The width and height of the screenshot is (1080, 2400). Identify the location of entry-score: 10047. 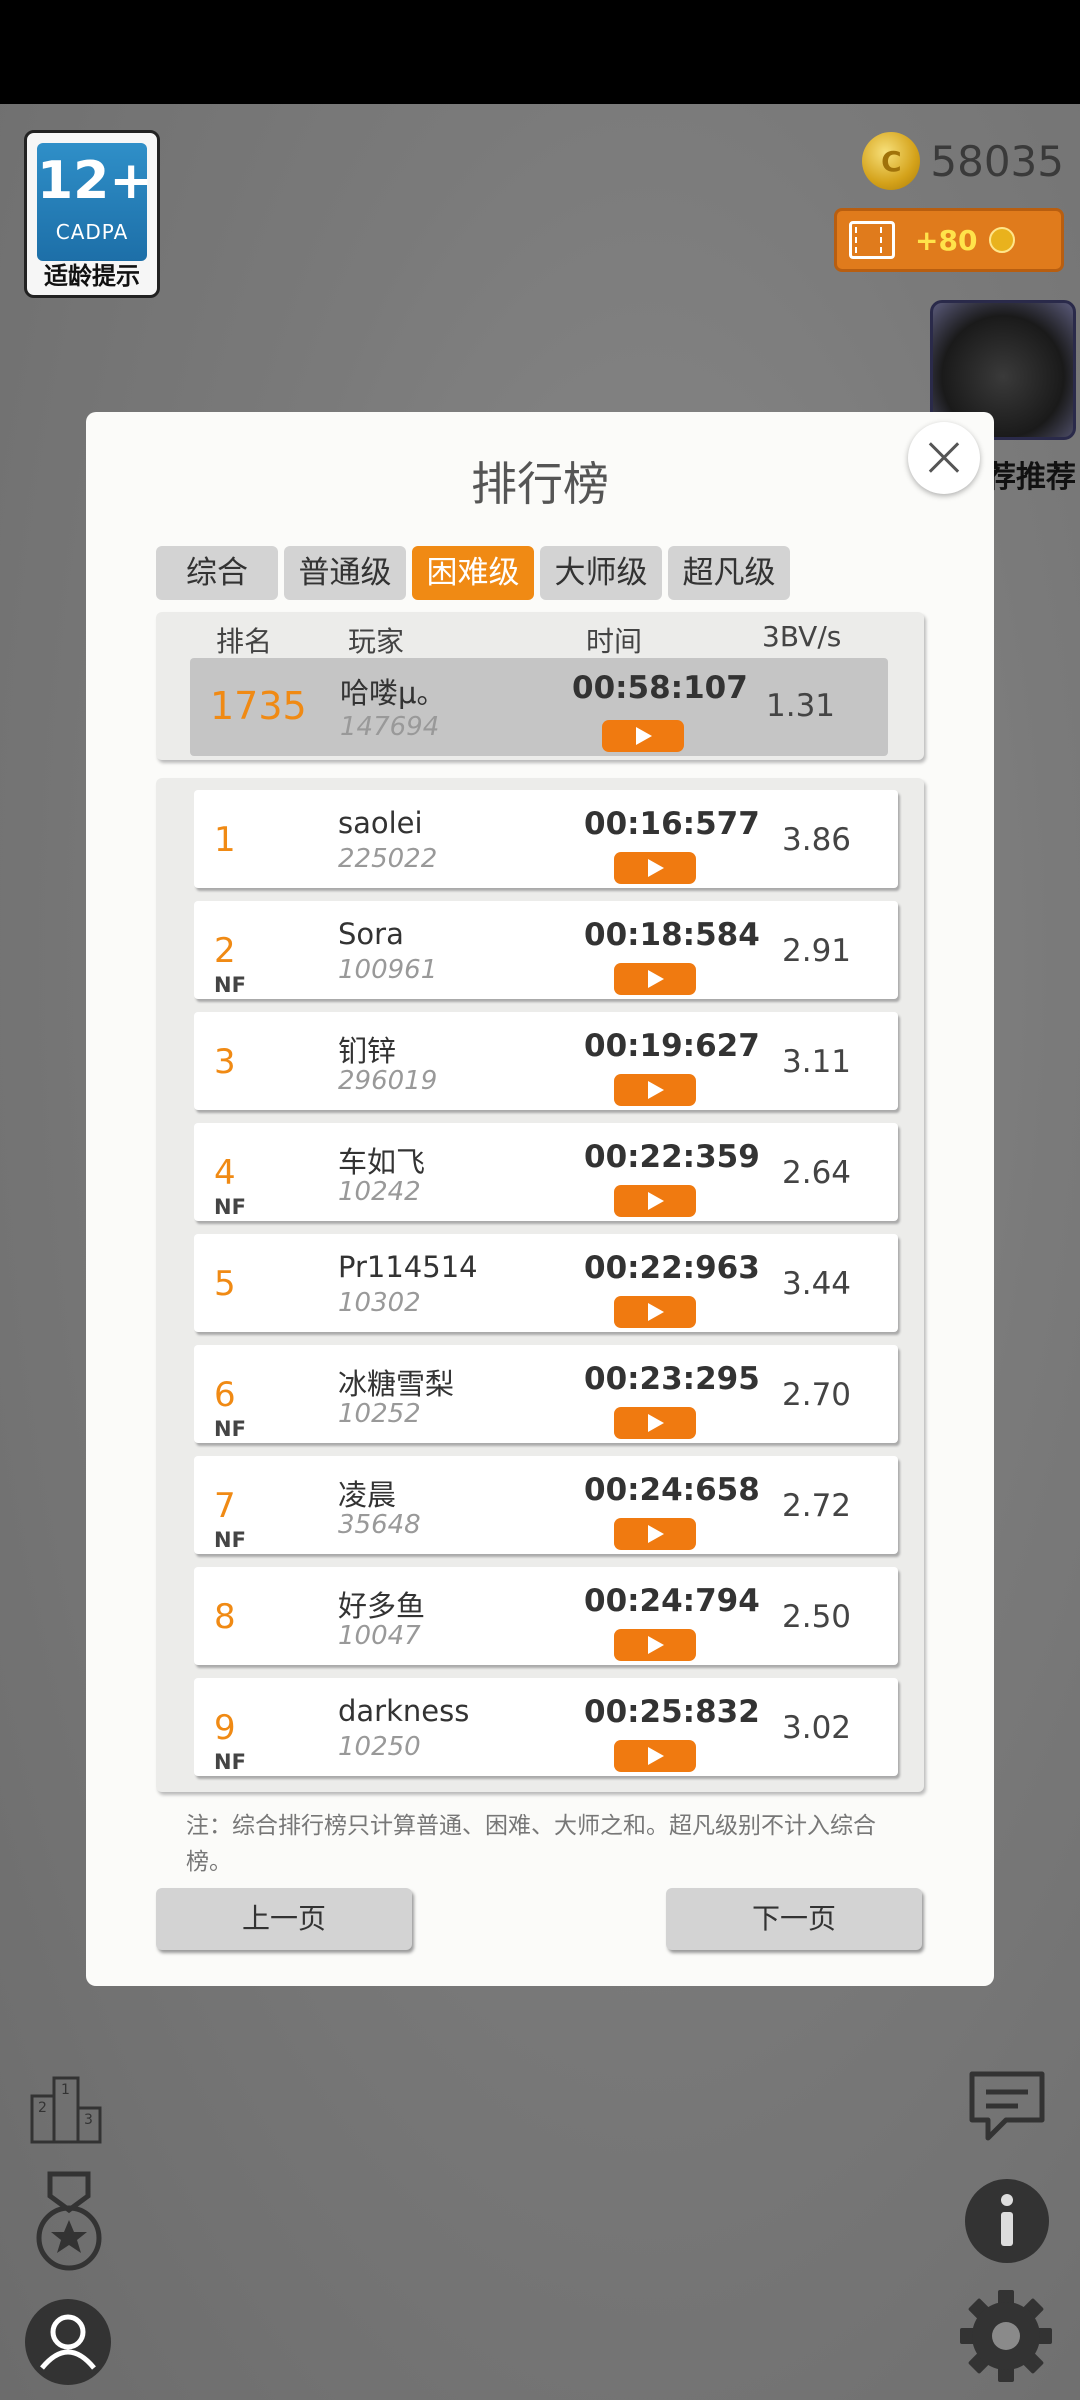
(379, 1636).